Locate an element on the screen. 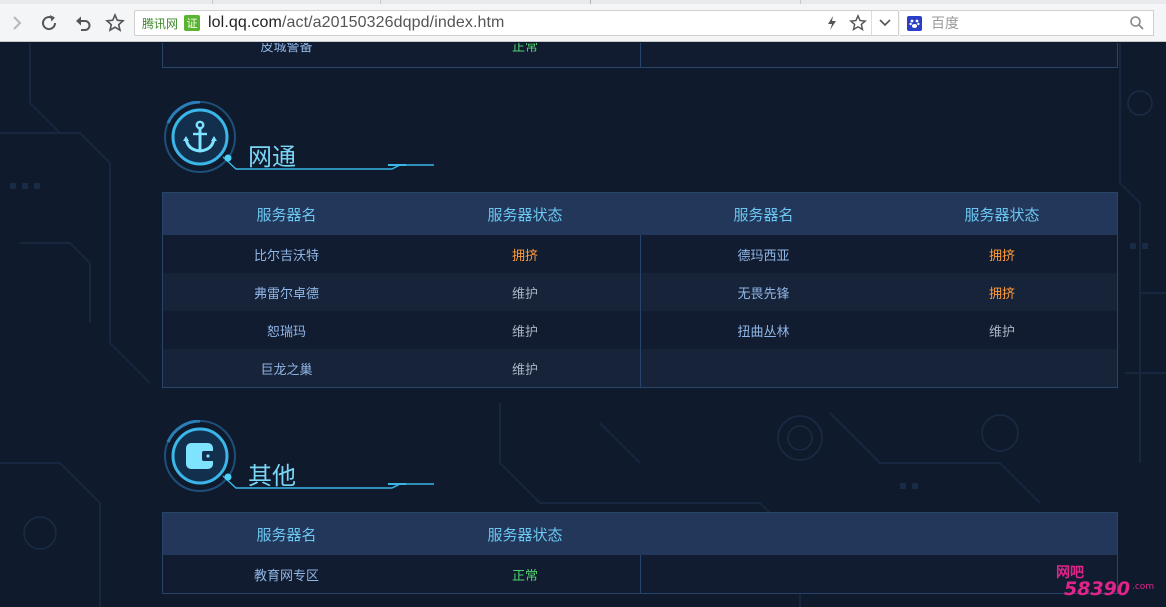 Image resolution: width=1166 pixels, height=607 pixels. wallet-icon is located at coordinates (200, 456).